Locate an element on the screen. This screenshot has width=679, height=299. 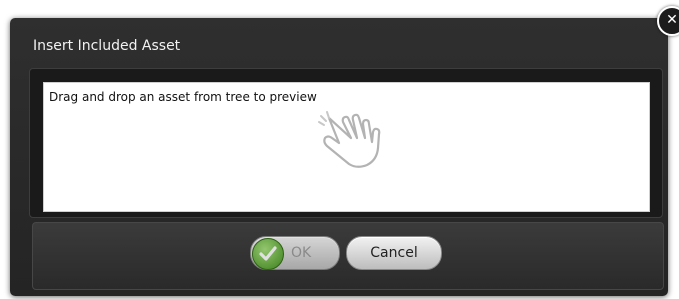
dialog-title: Insert Included Asset is located at coordinates (107, 46).